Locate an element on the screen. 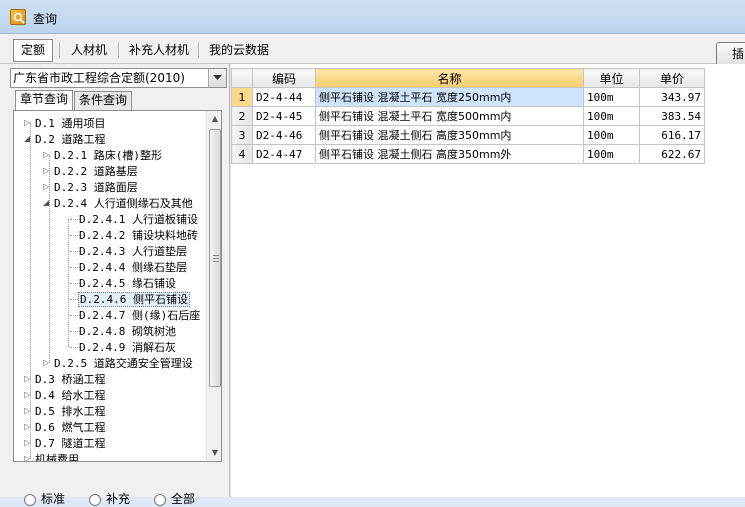  cell-name: 侧平石铺设 混凝土平石 宽度500mm内 is located at coordinates (449, 116).